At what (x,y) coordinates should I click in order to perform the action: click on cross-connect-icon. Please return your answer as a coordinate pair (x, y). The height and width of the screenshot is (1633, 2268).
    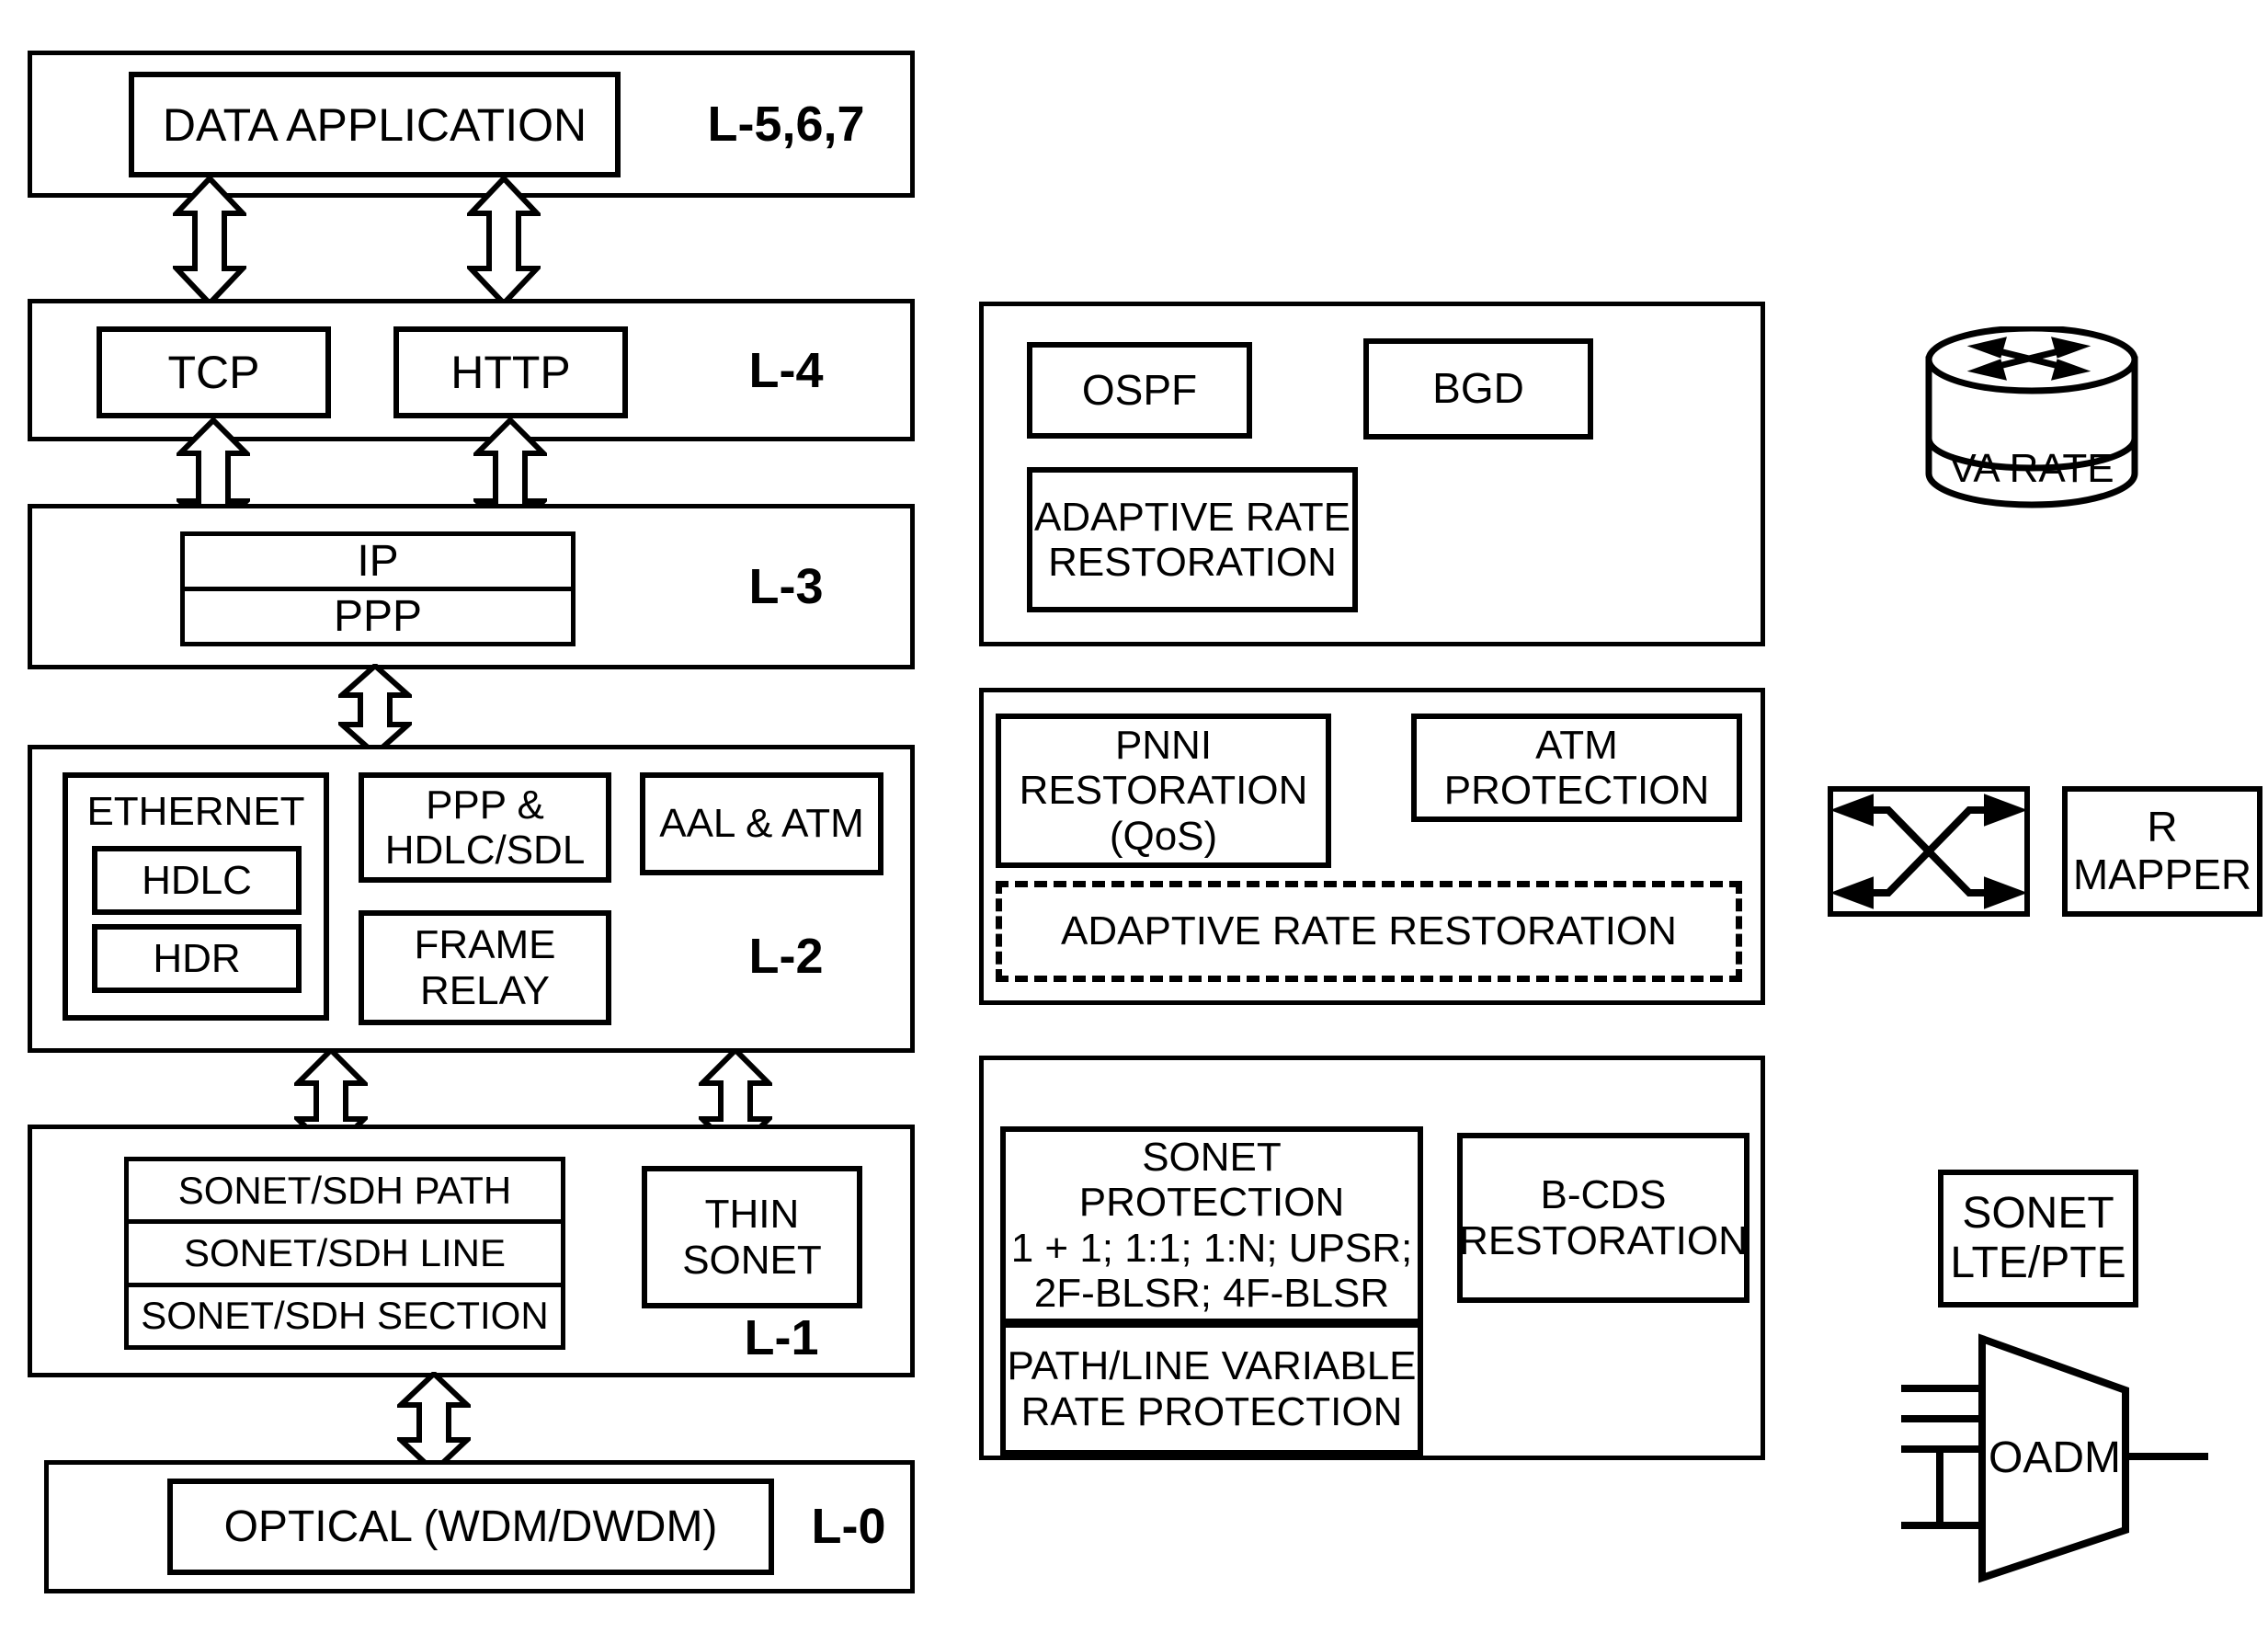
    Looking at the image, I should click on (1929, 851).